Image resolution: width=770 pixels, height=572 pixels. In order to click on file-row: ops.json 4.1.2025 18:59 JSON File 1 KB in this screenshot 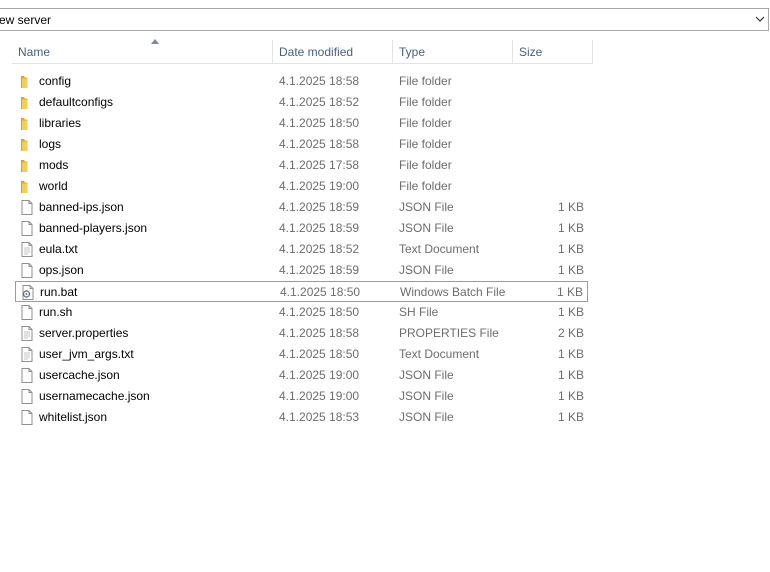, I will do `click(301, 270)`.